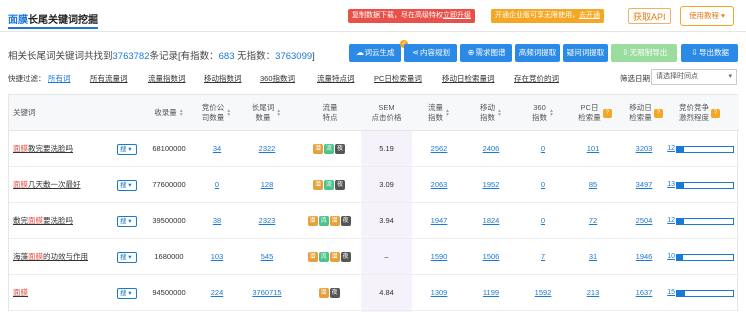 This screenshot has width=746, height=312. What do you see at coordinates (471, 52) in the screenshot?
I see `graph-icon: ⊕` at bounding box center [471, 52].